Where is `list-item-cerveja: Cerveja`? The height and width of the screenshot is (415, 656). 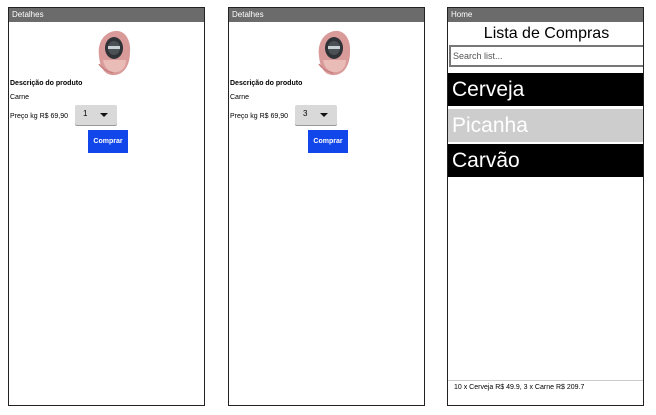 list-item-cerveja: Cerveja is located at coordinates (545, 89).